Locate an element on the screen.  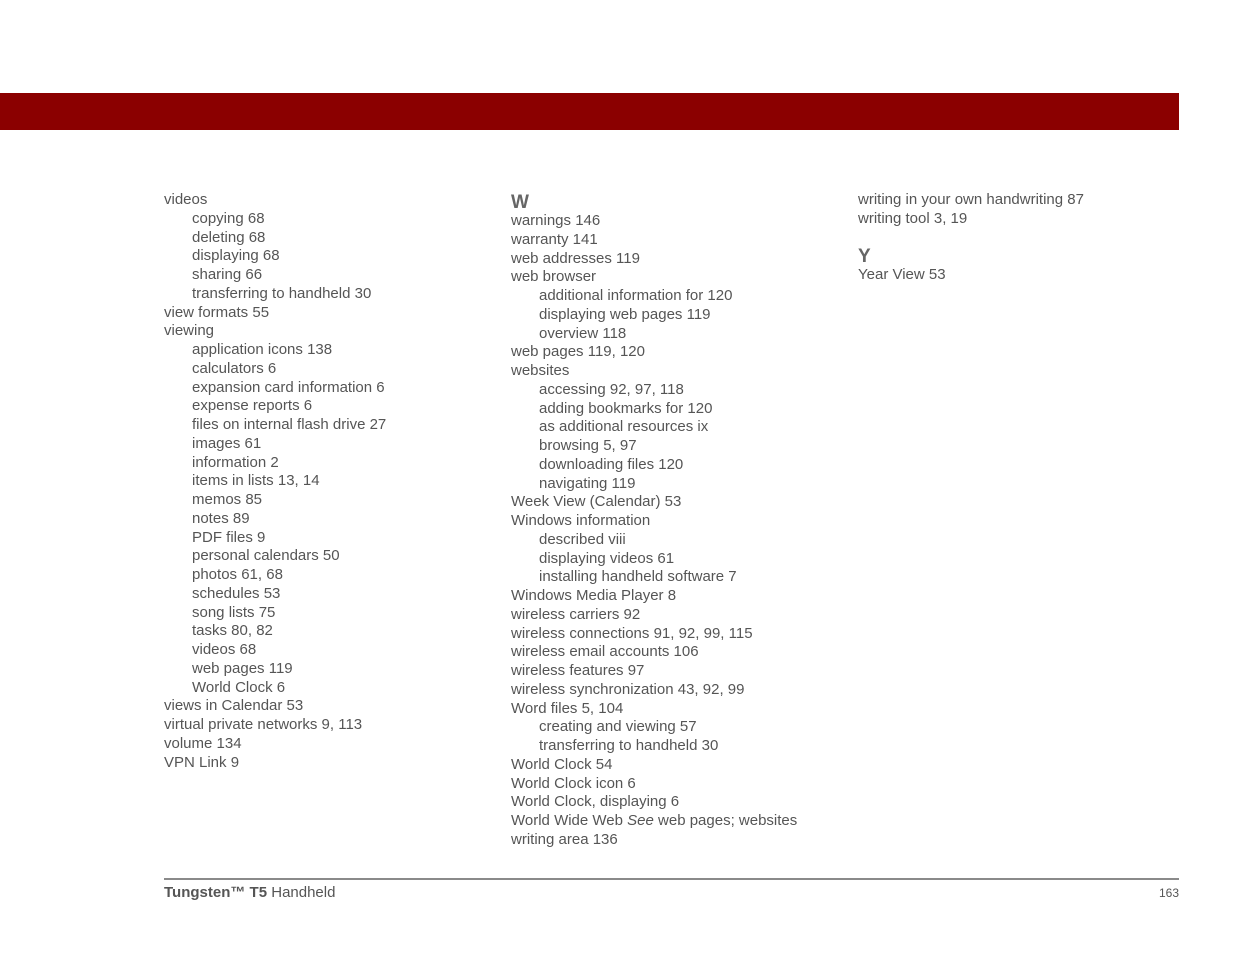
see-term: World Wide Web is located at coordinates (569, 820).